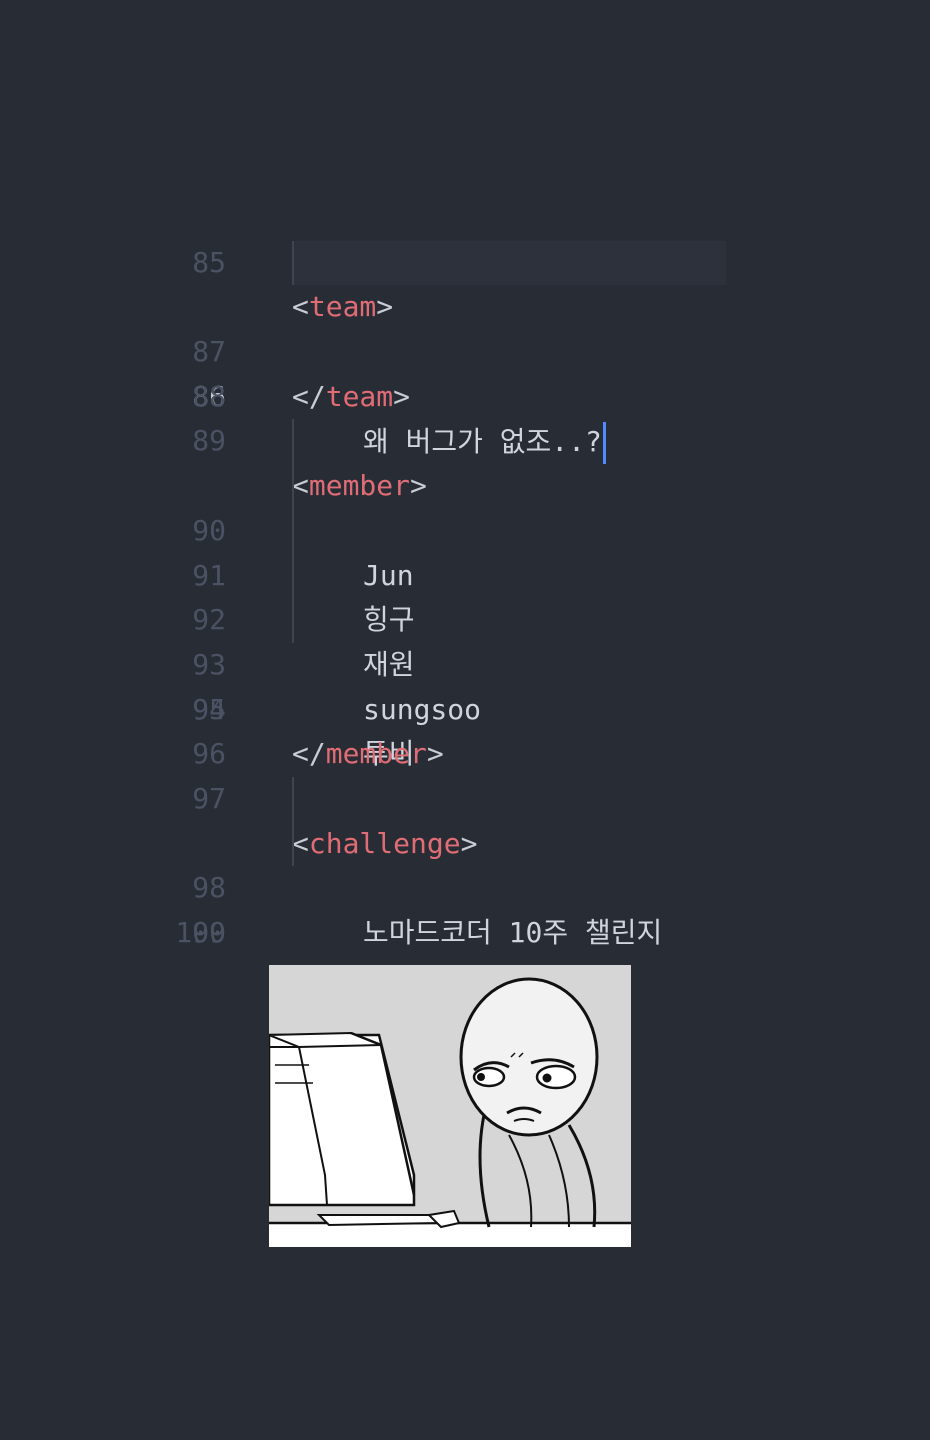 This screenshot has height=1440, width=930. I want to click on frustrated-coder-meme-image, so click(450, 1106).